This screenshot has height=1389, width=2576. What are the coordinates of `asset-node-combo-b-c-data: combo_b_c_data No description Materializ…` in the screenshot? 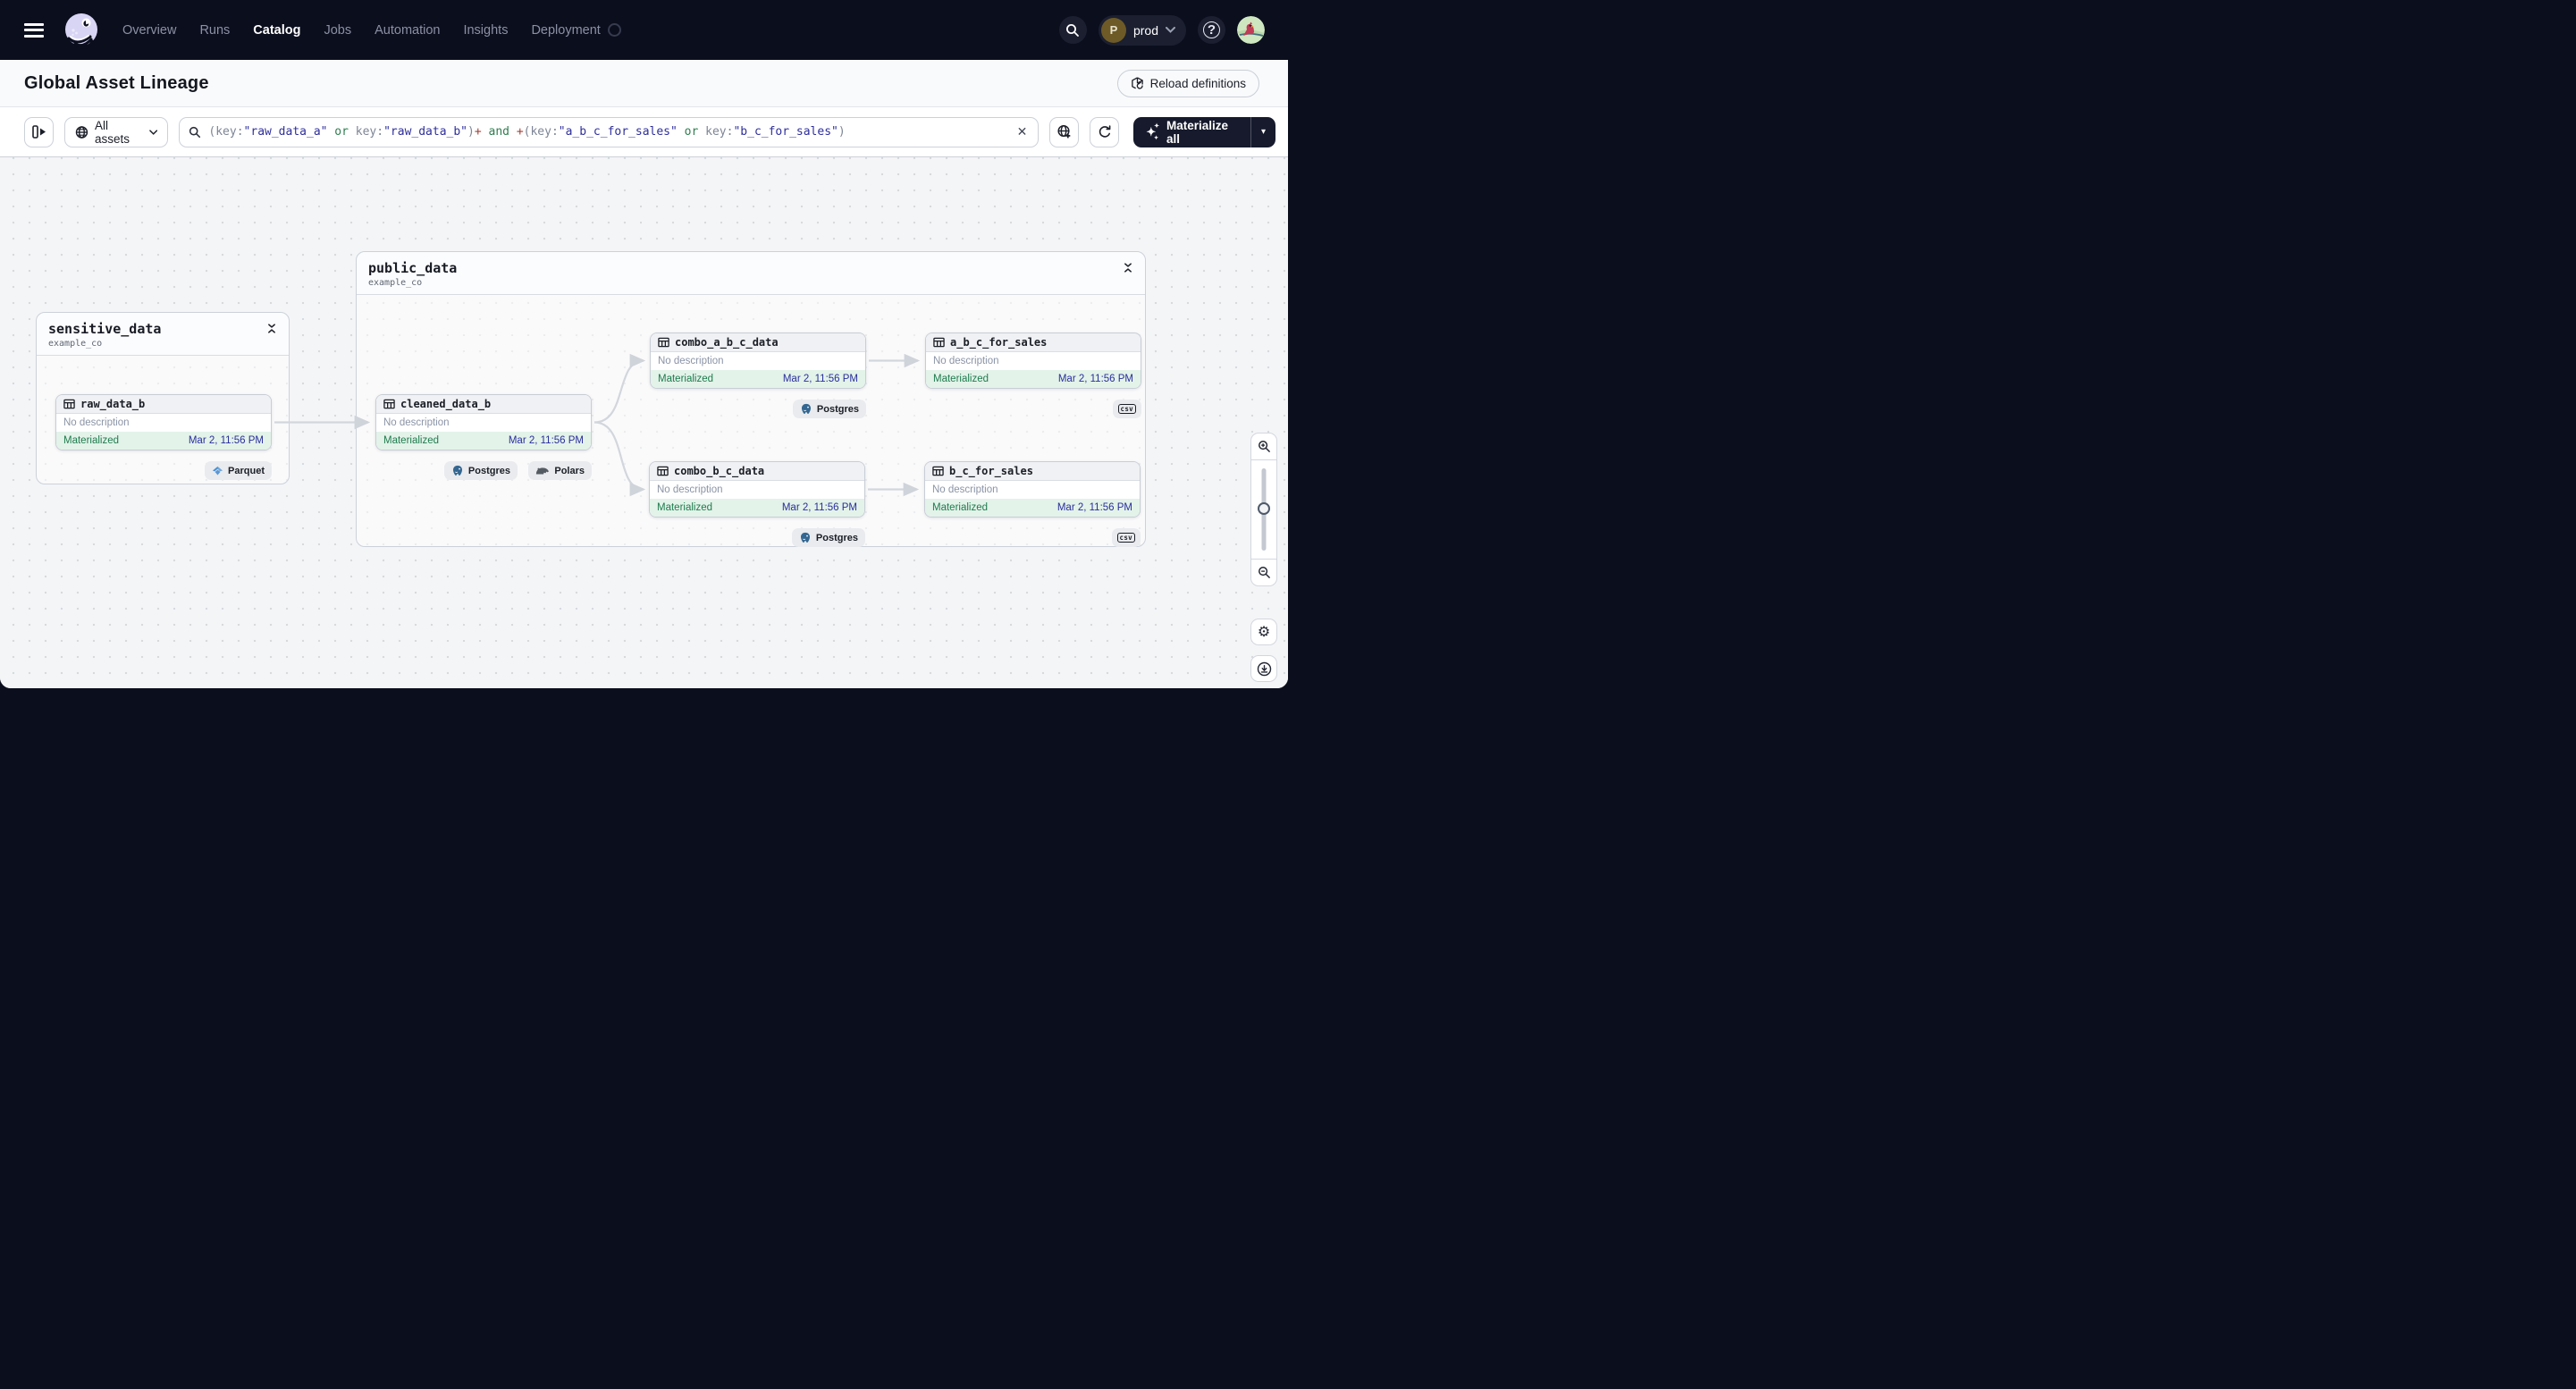 It's located at (757, 489).